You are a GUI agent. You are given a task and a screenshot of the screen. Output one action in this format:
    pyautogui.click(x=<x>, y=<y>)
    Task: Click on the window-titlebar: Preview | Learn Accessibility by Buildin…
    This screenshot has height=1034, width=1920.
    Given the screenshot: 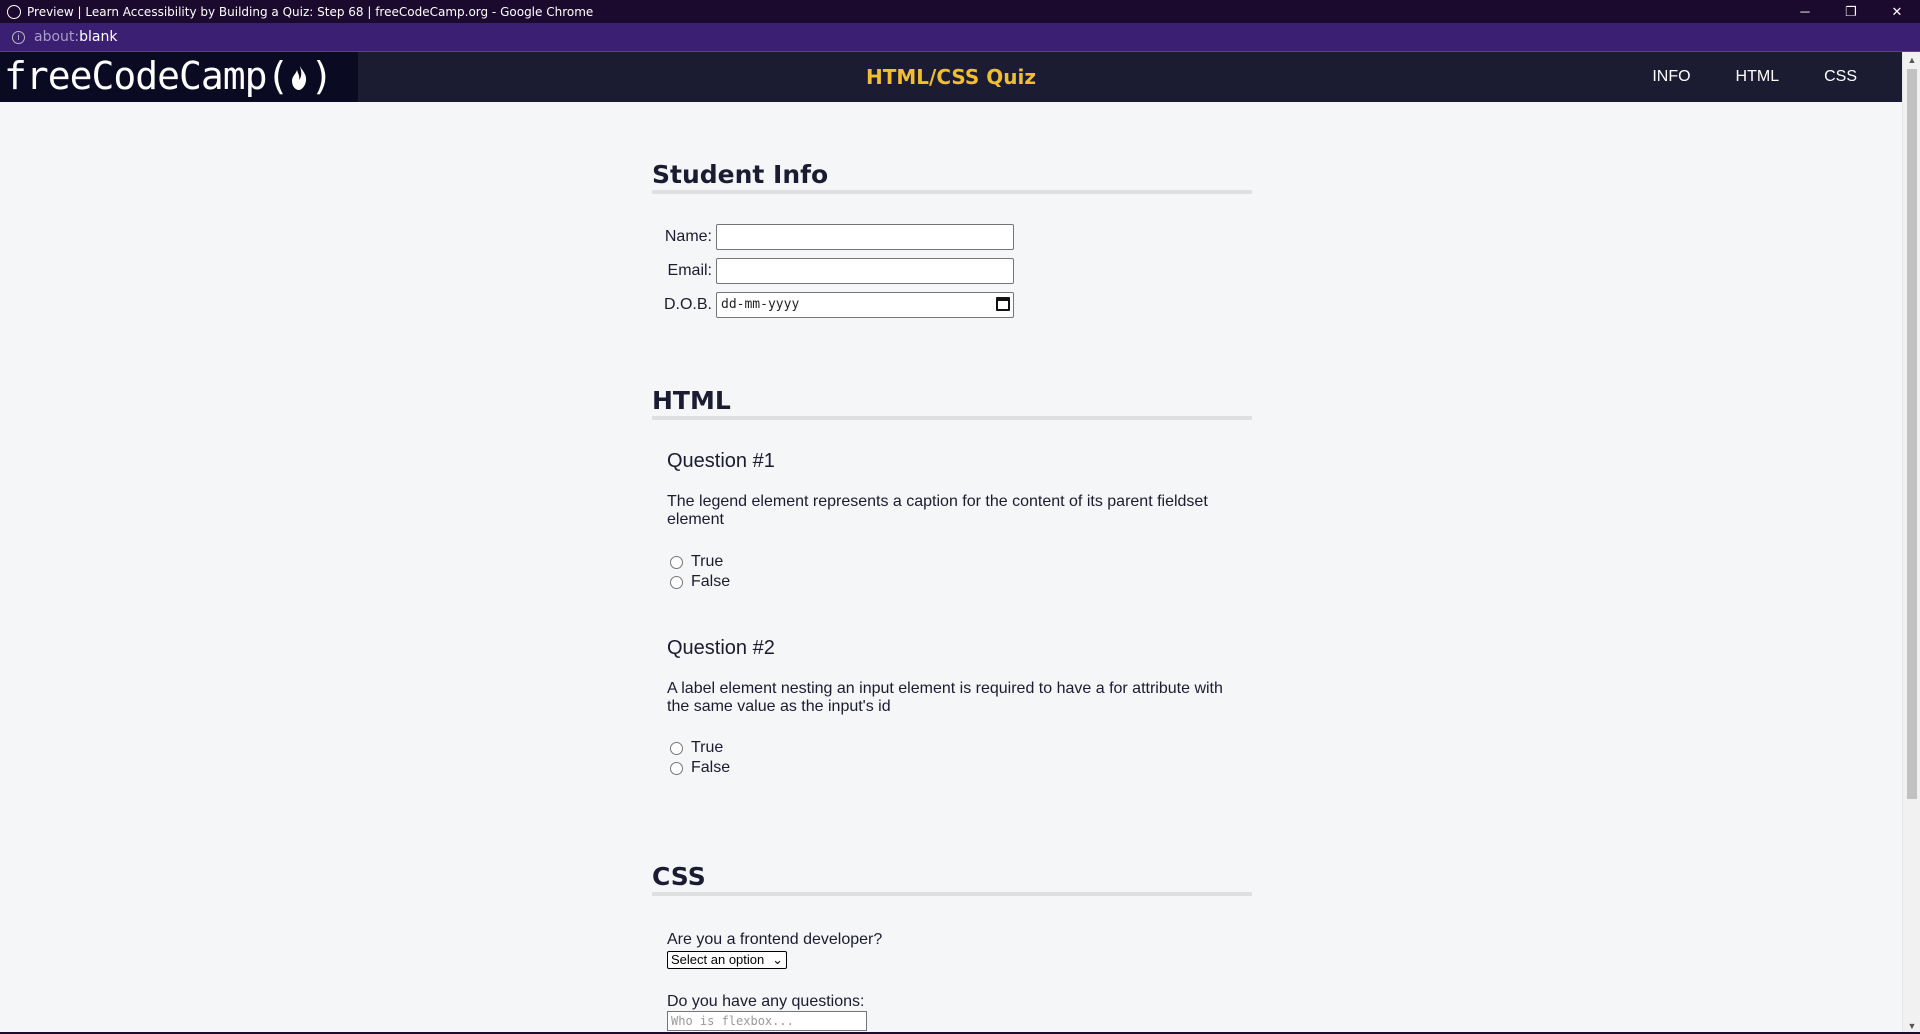 What is the action you would take?
    pyautogui.click(x=960, y=11)
    